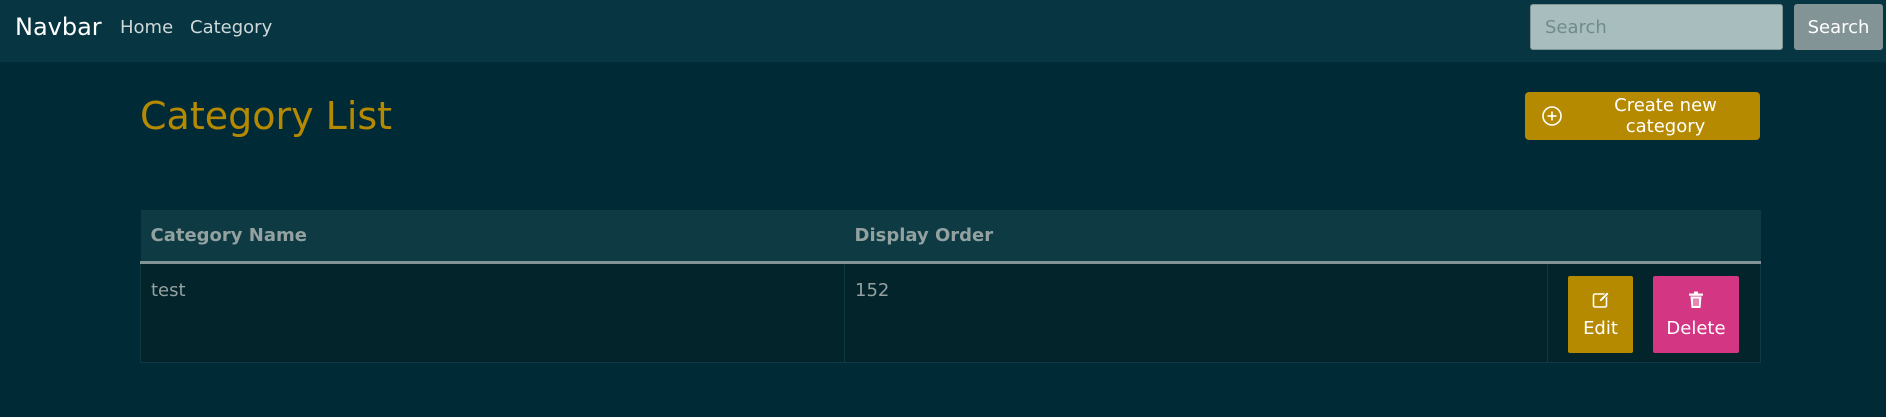 The width and height of the screenshot is (1886, 417). What do you see at coordinates (1696, 314) in the screenshot?
I see `delete-button: Delete` at bounding box center [1696, 314].